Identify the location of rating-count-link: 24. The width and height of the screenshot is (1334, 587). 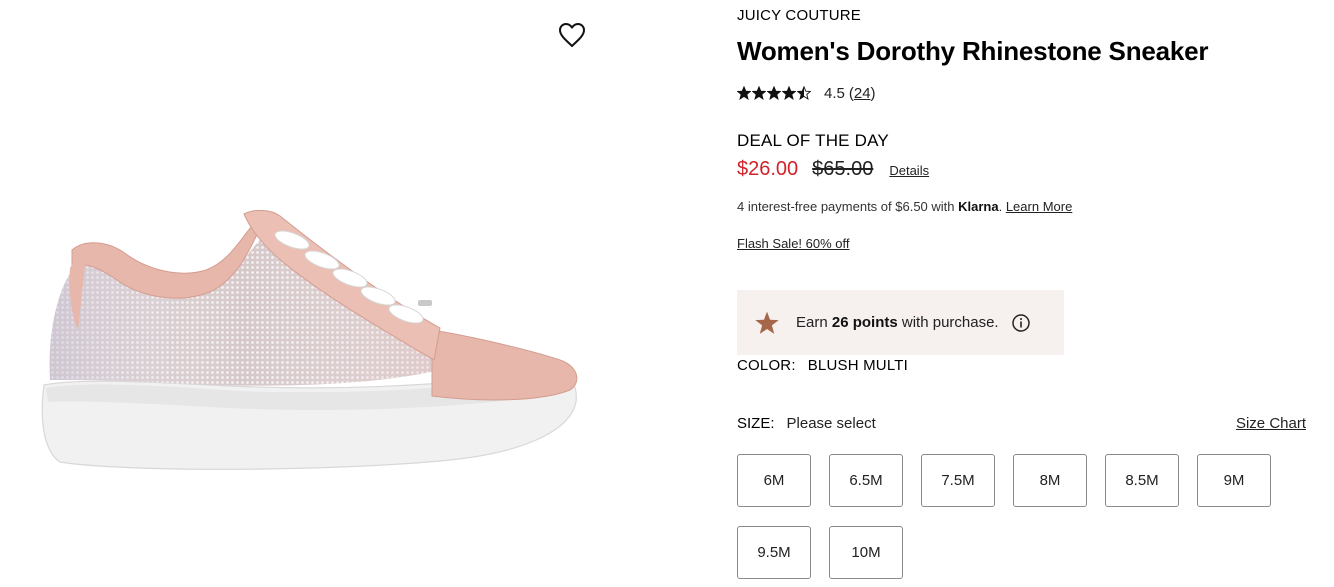
(862, 93).